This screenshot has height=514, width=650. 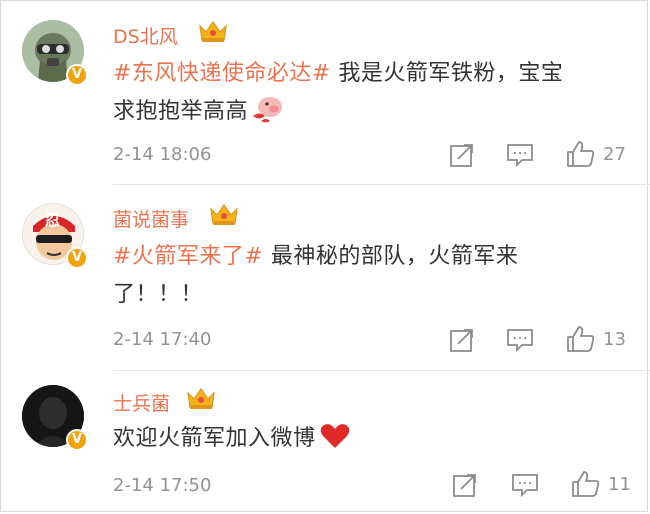 What do you see at coordinates (614, 339) in the screenshot?
I see `like-count: 13` at bounding box center [614, 339].